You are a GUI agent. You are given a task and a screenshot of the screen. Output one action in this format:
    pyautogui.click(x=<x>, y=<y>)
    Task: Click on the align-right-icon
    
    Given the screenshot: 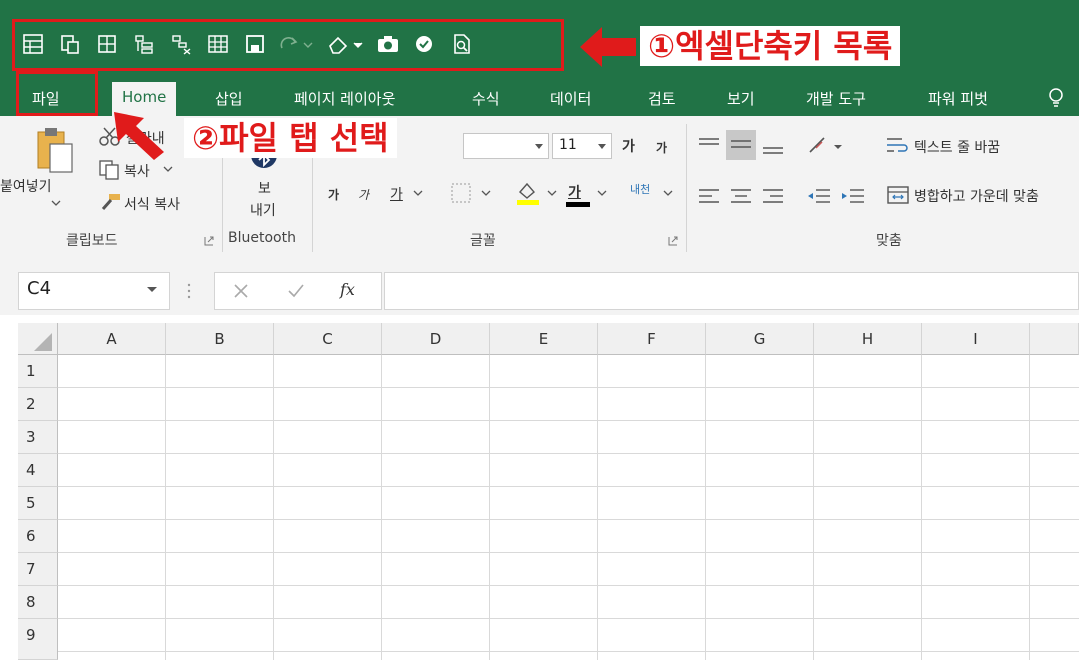 What is the action you would take?
    pyautogui.click(x=773, y=196)
    